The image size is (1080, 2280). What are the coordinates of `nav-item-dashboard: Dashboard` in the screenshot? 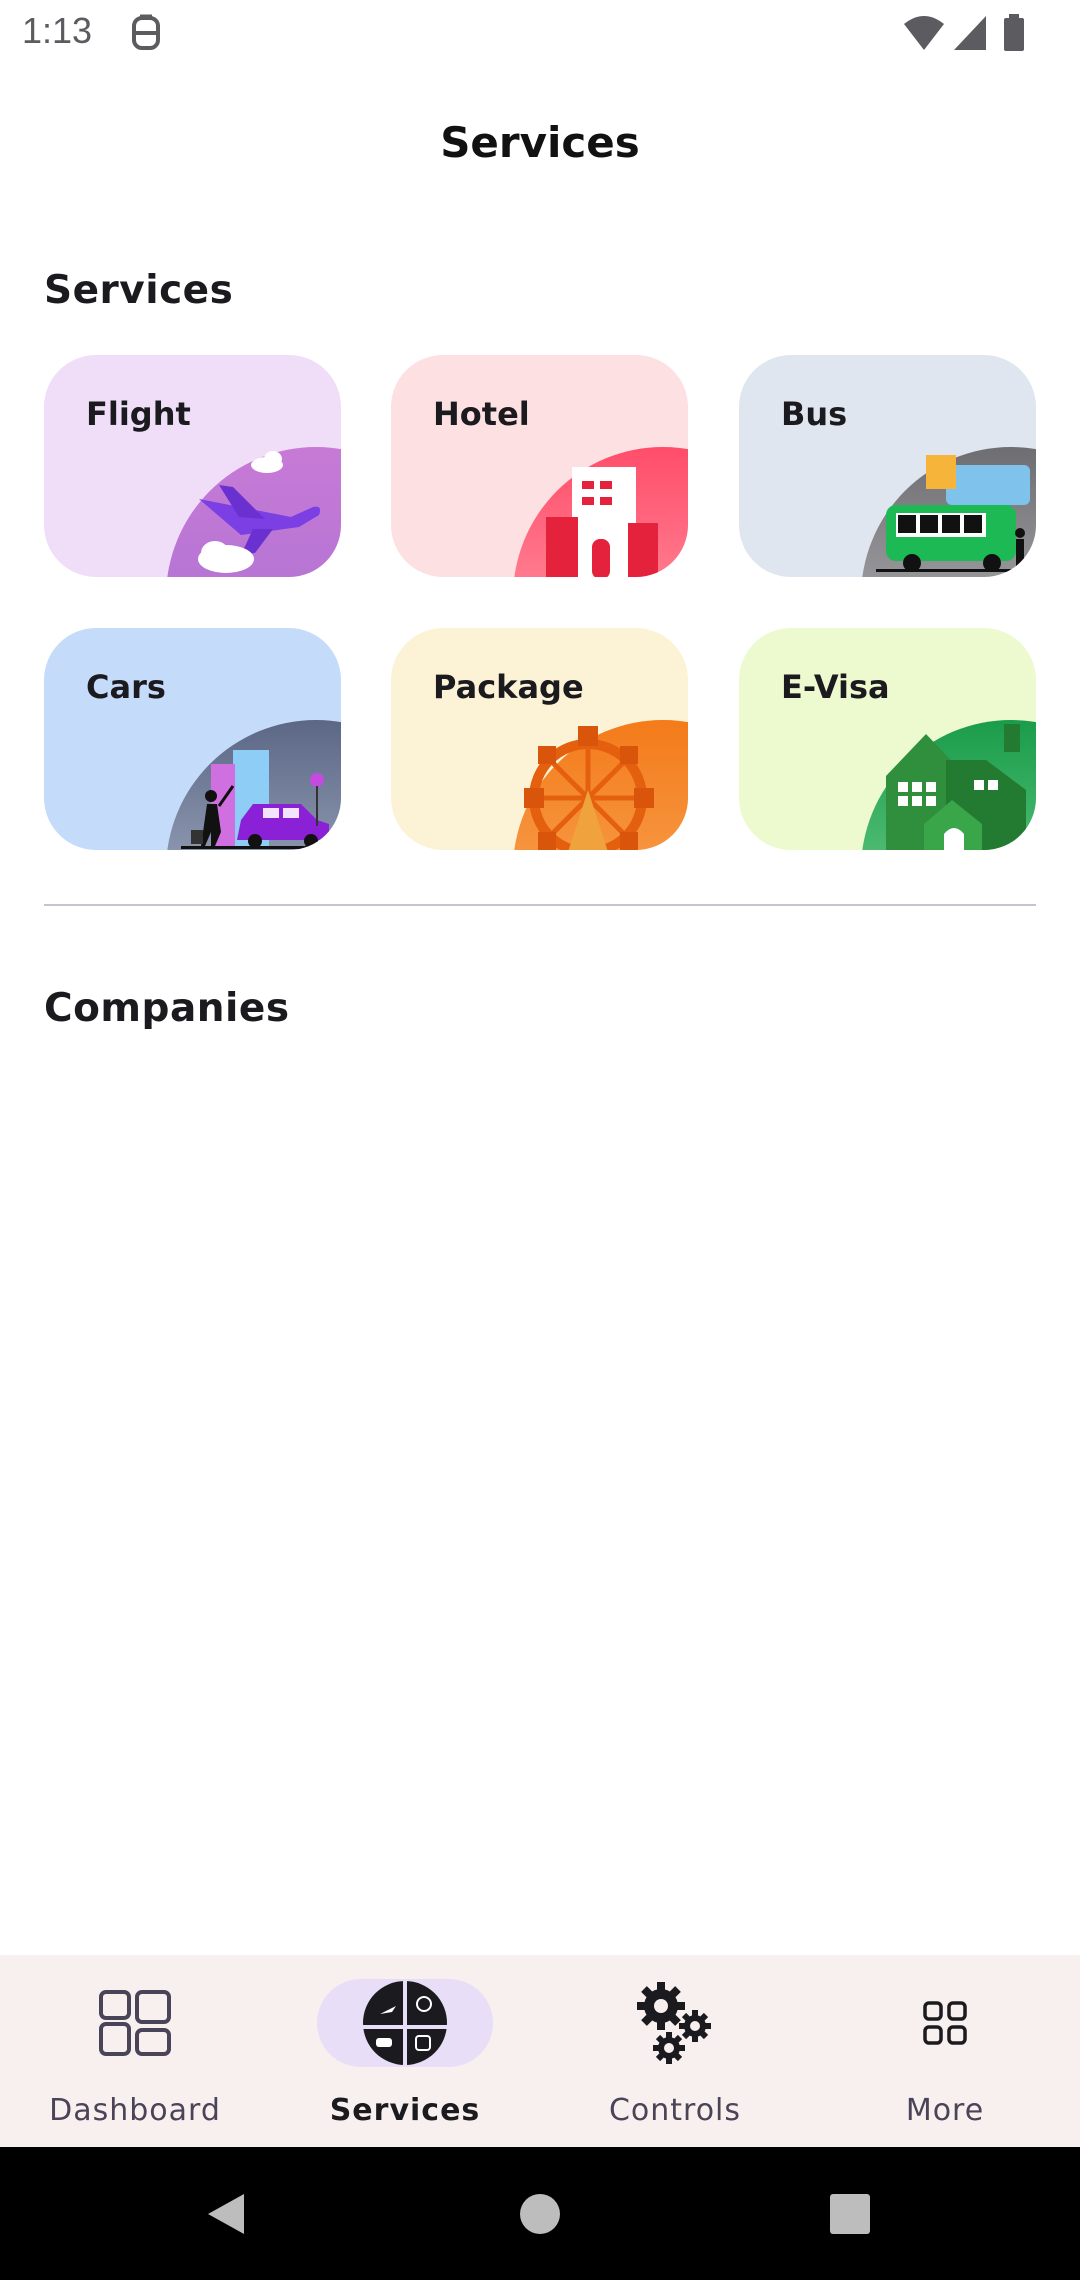 It's located at (135, 2051).